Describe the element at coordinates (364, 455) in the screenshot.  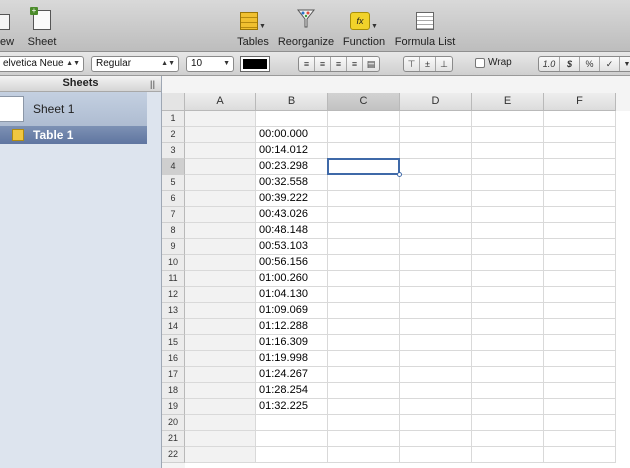
I see `cell-c22` at that location.